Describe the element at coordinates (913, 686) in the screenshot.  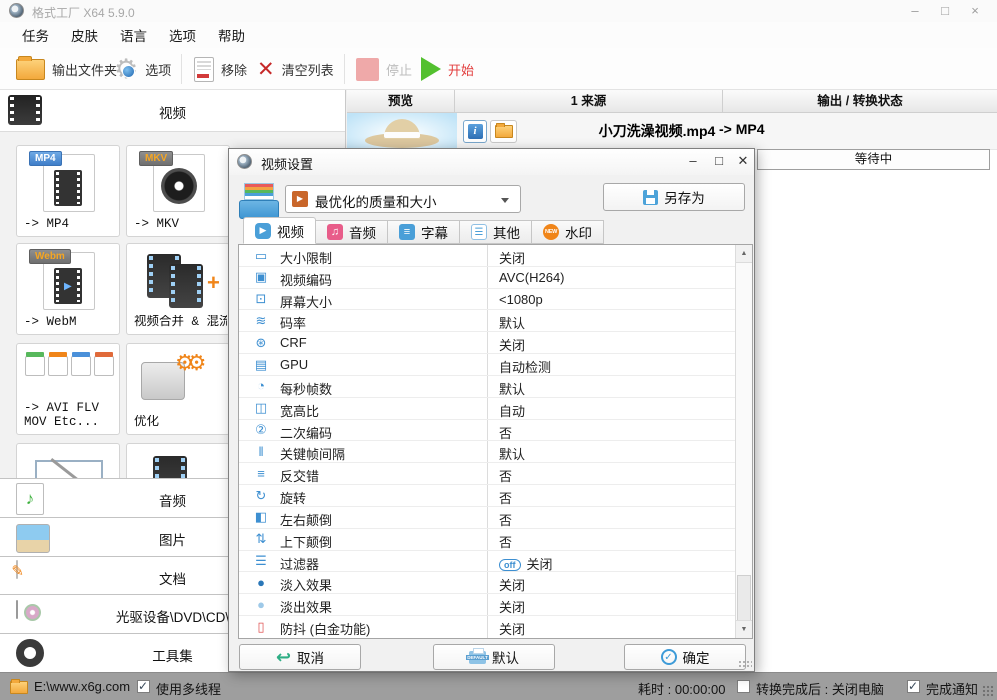
I see `notify-checkbox` at that location.